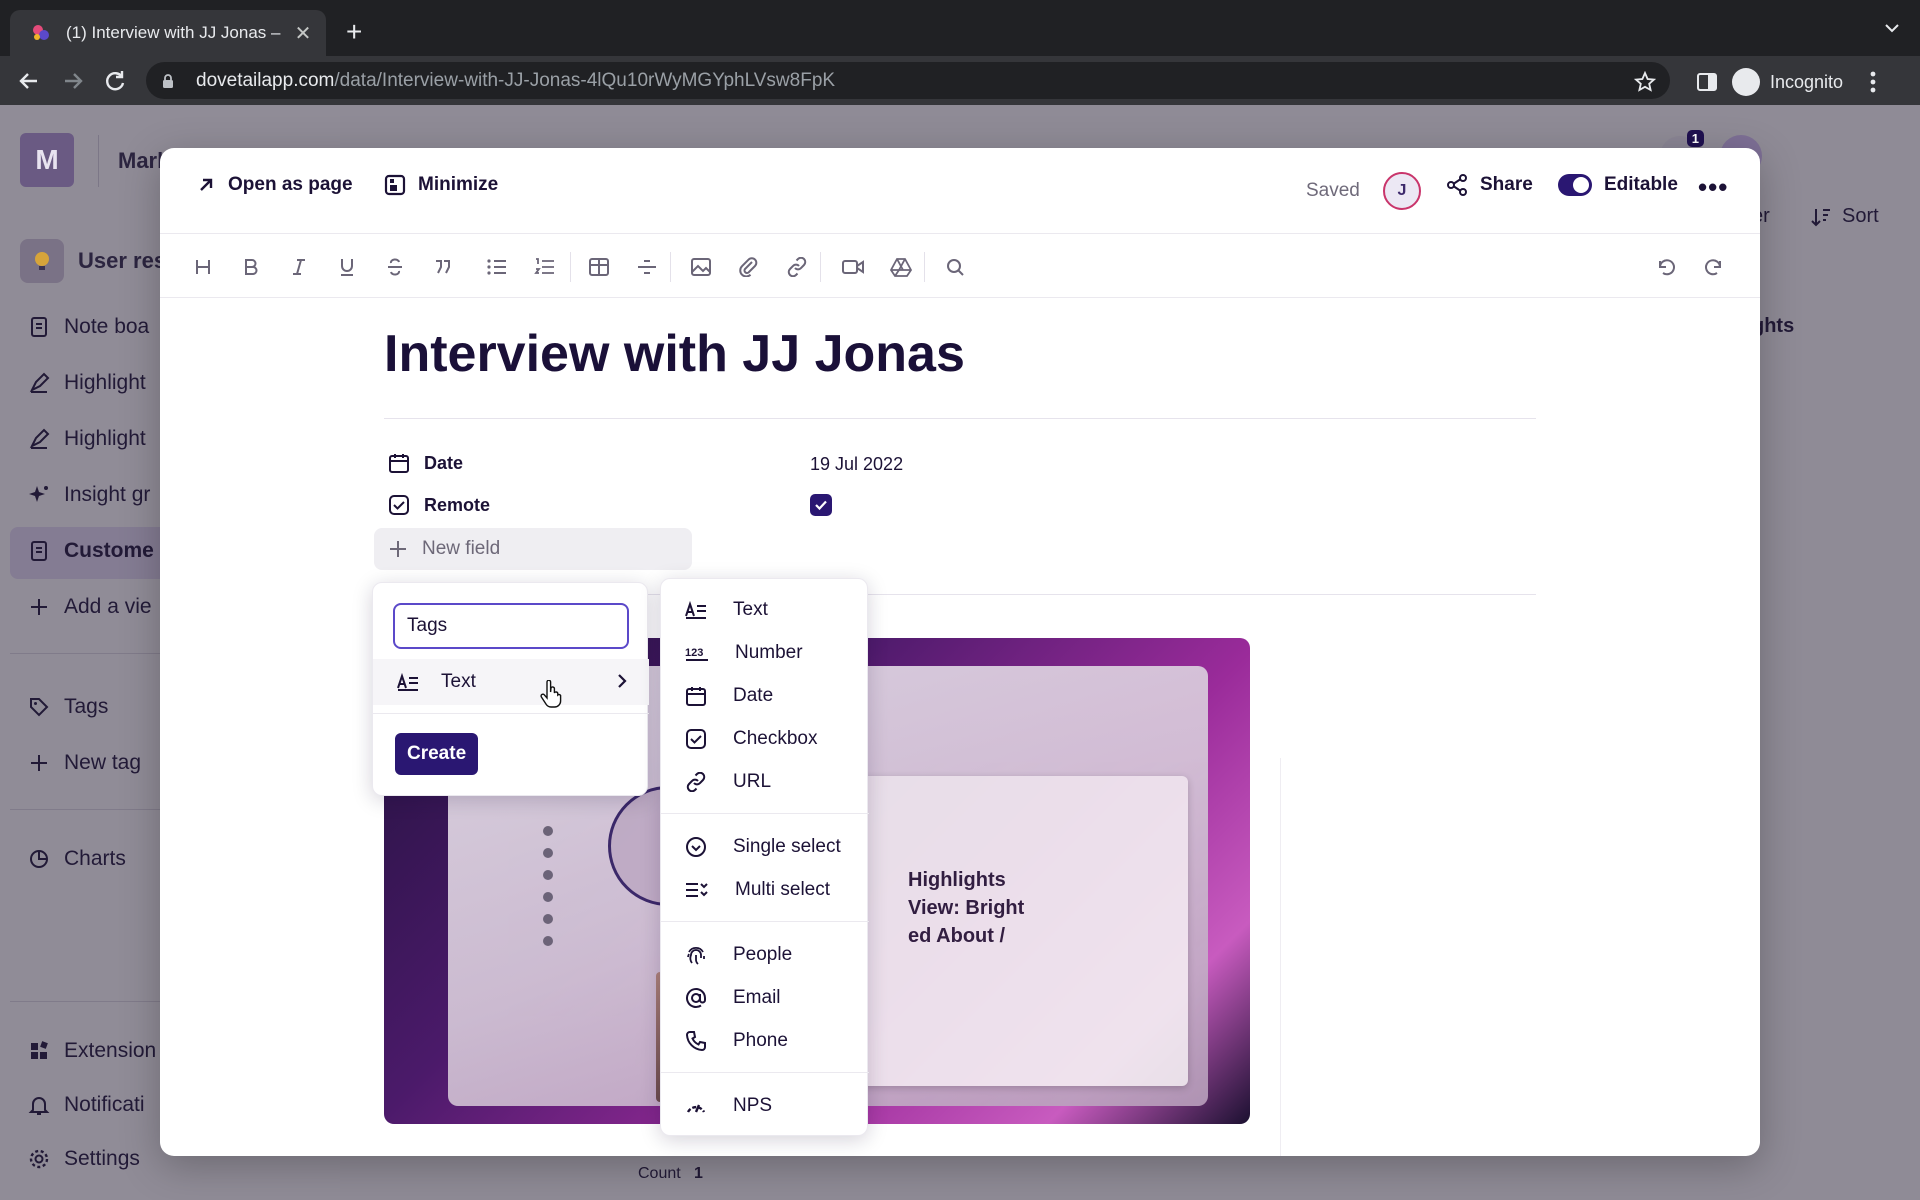  What do you see at coordinates (765, 998) in the screenshot?
I see `type-option-email: Email` at bounding box center [765, 998].